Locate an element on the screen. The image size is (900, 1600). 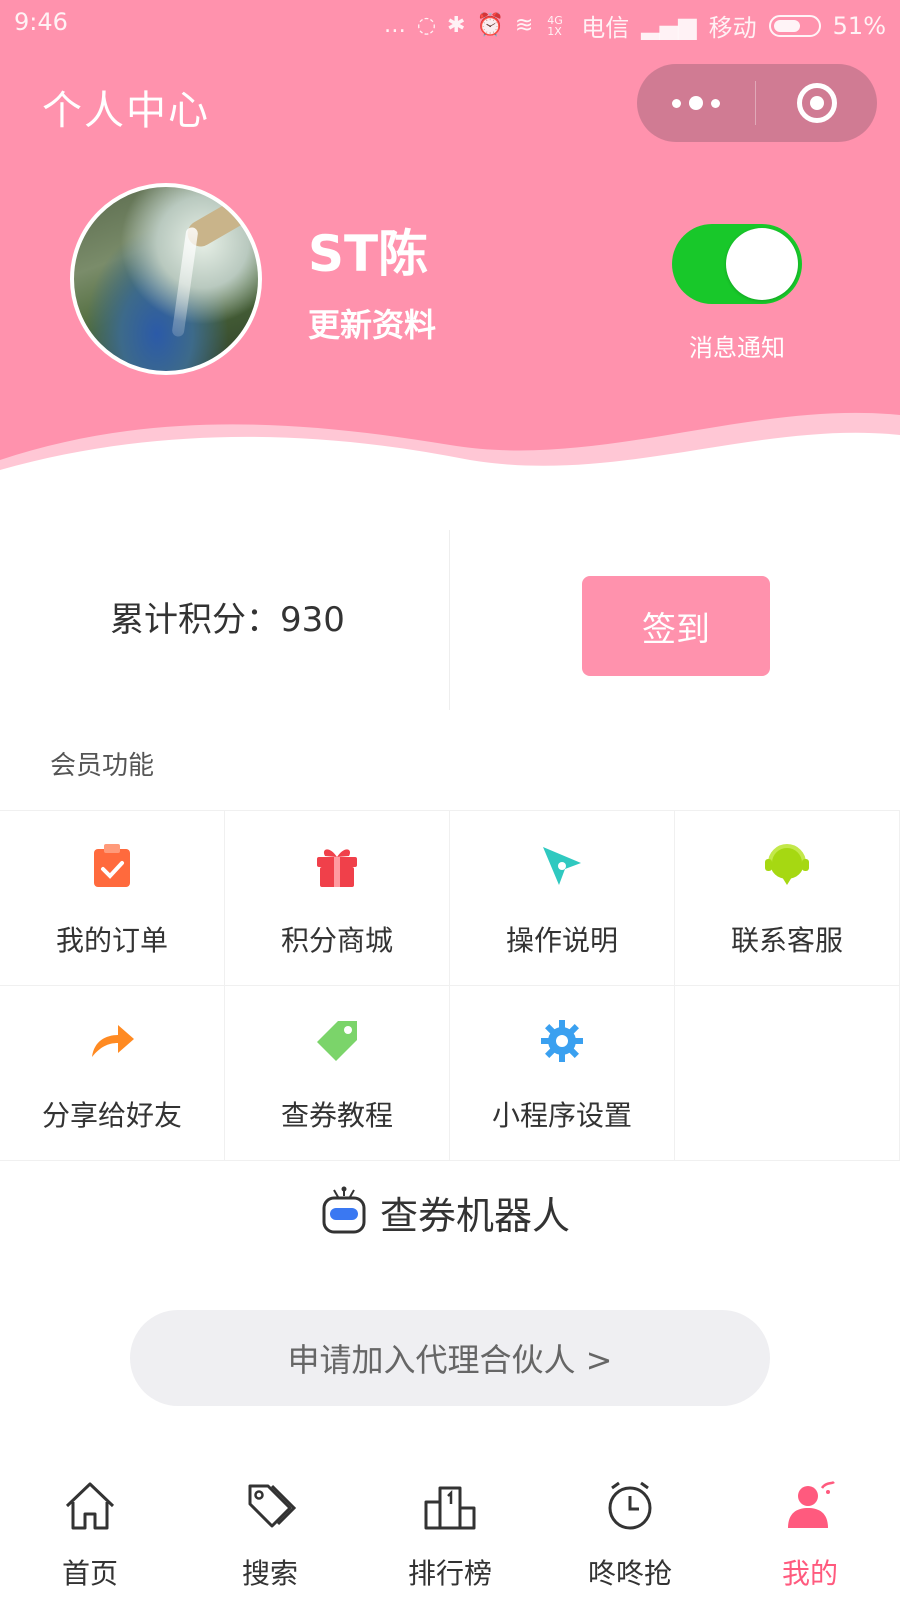
tab-label: 排行榜 is located at coordinates (449, 1573).